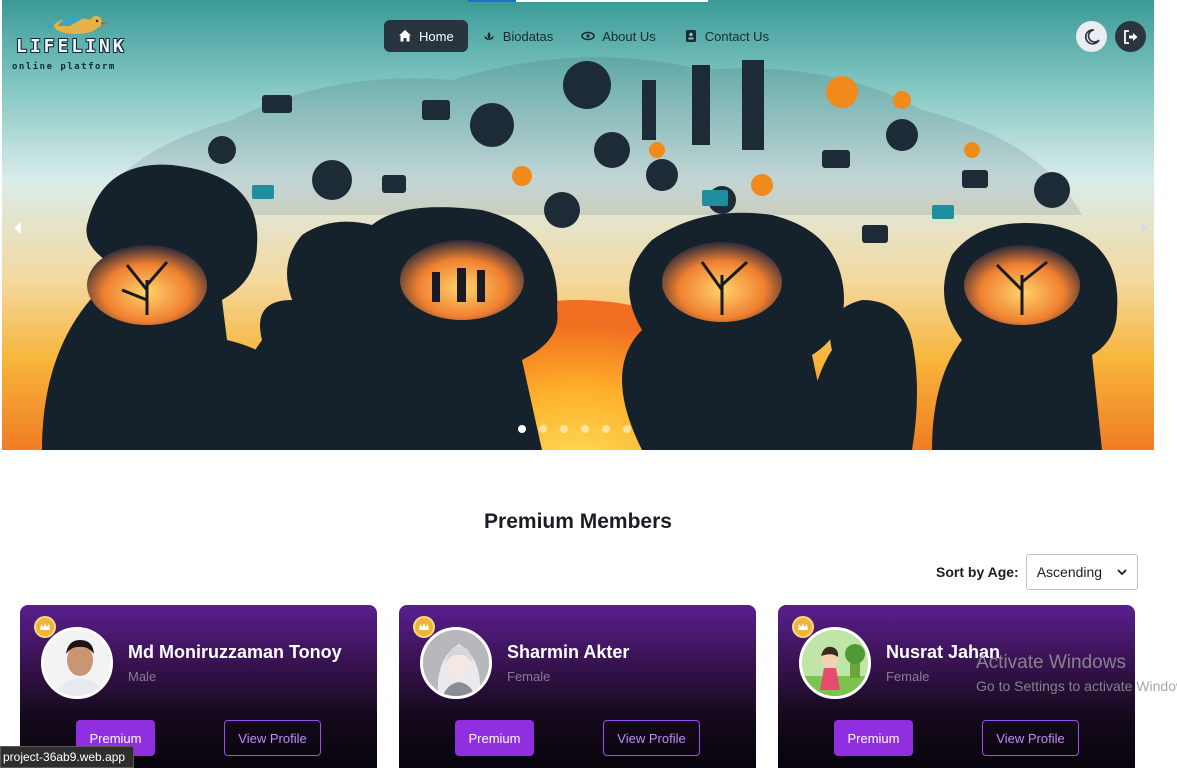  What do you see at coordinates (436, 36) in the screenshot?
I see `nav-item-label: Home` at bounding box center [436, 36].